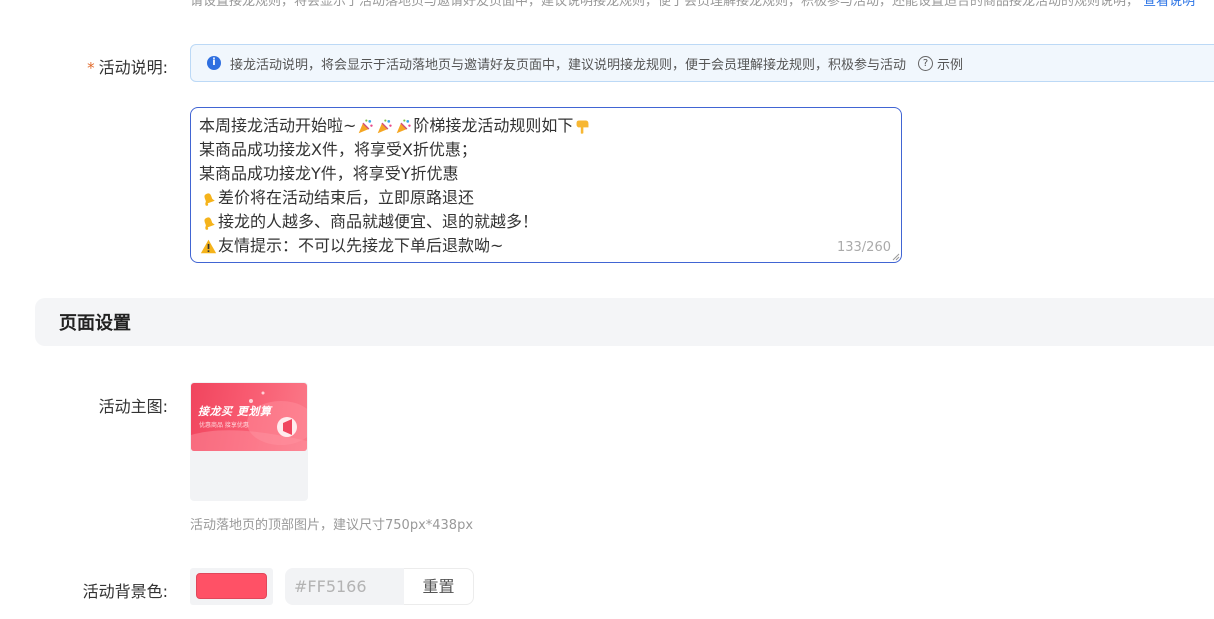 This screenshot has width=1214, height=619. Describe the element at coordinates (338, 149) in the screenshot. I see `line-text: 某商品成功接龙X件，将享受X折优惠；` at that location.